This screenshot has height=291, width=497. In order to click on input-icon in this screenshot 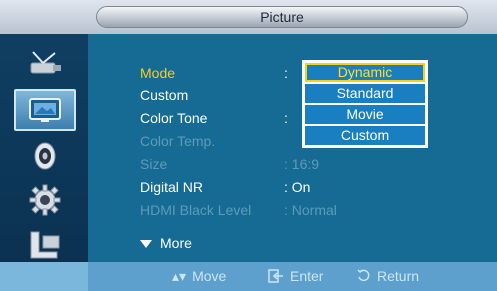, I will do `click(45, 245)`.